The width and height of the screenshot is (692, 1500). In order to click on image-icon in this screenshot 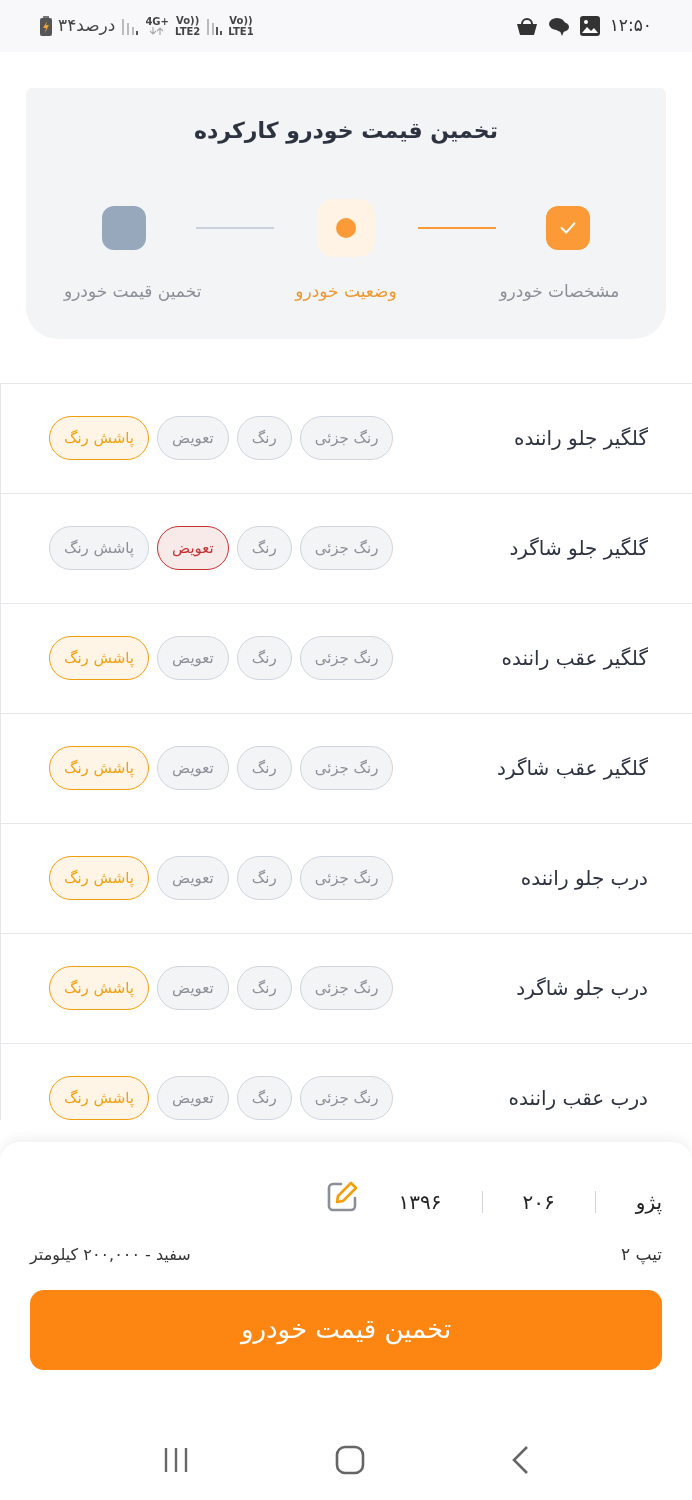, I will do `click(589, 26)`.